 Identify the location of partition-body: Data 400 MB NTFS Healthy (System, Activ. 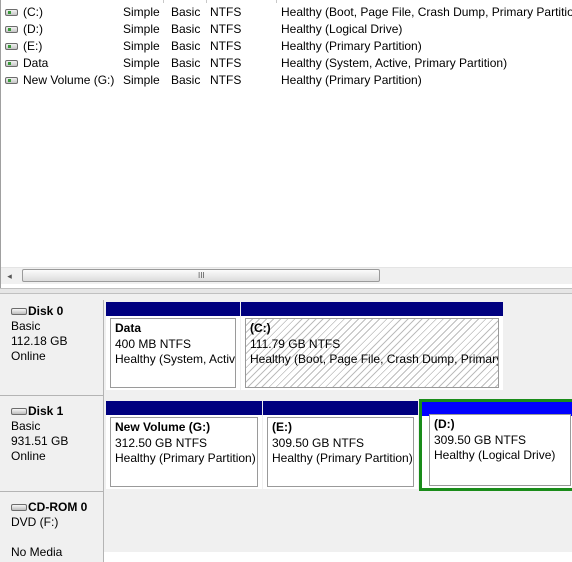
(173, 353).